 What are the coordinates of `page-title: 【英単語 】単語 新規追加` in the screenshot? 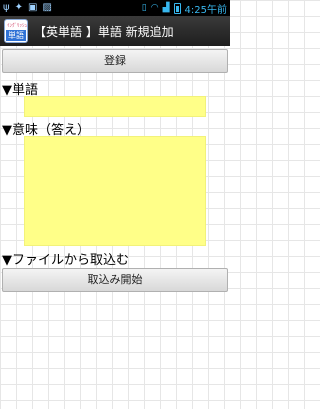 It's located at (104, 31).